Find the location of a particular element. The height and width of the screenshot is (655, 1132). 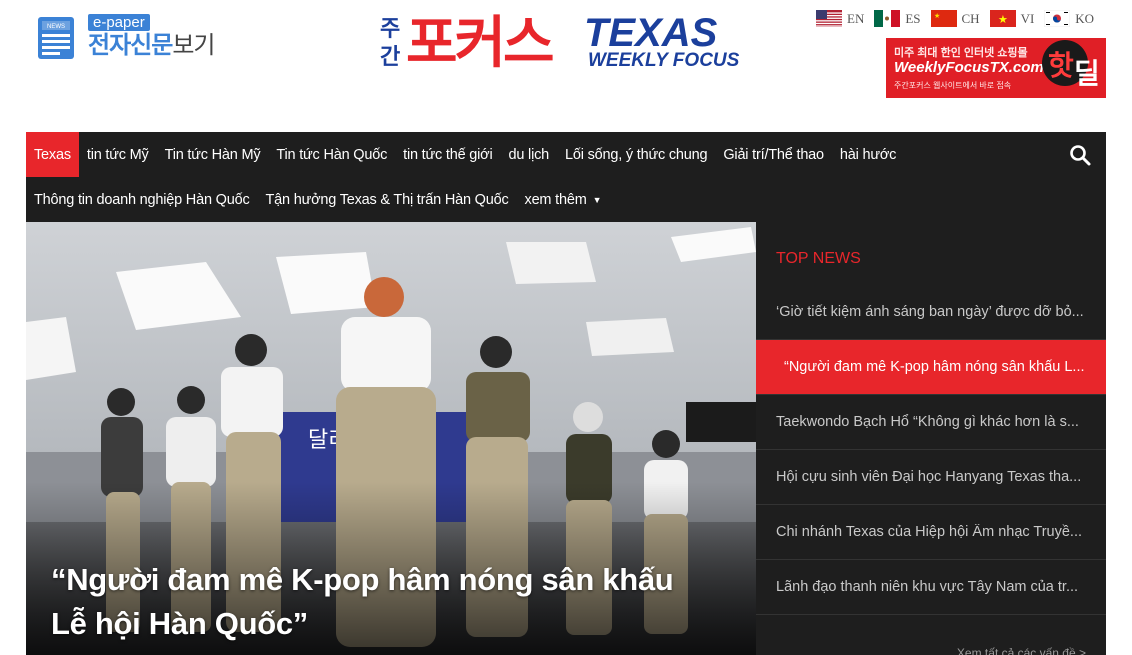

nav-item-entertainment-sports: Giải trí/Thể thao is located at coordinates (773, 154).